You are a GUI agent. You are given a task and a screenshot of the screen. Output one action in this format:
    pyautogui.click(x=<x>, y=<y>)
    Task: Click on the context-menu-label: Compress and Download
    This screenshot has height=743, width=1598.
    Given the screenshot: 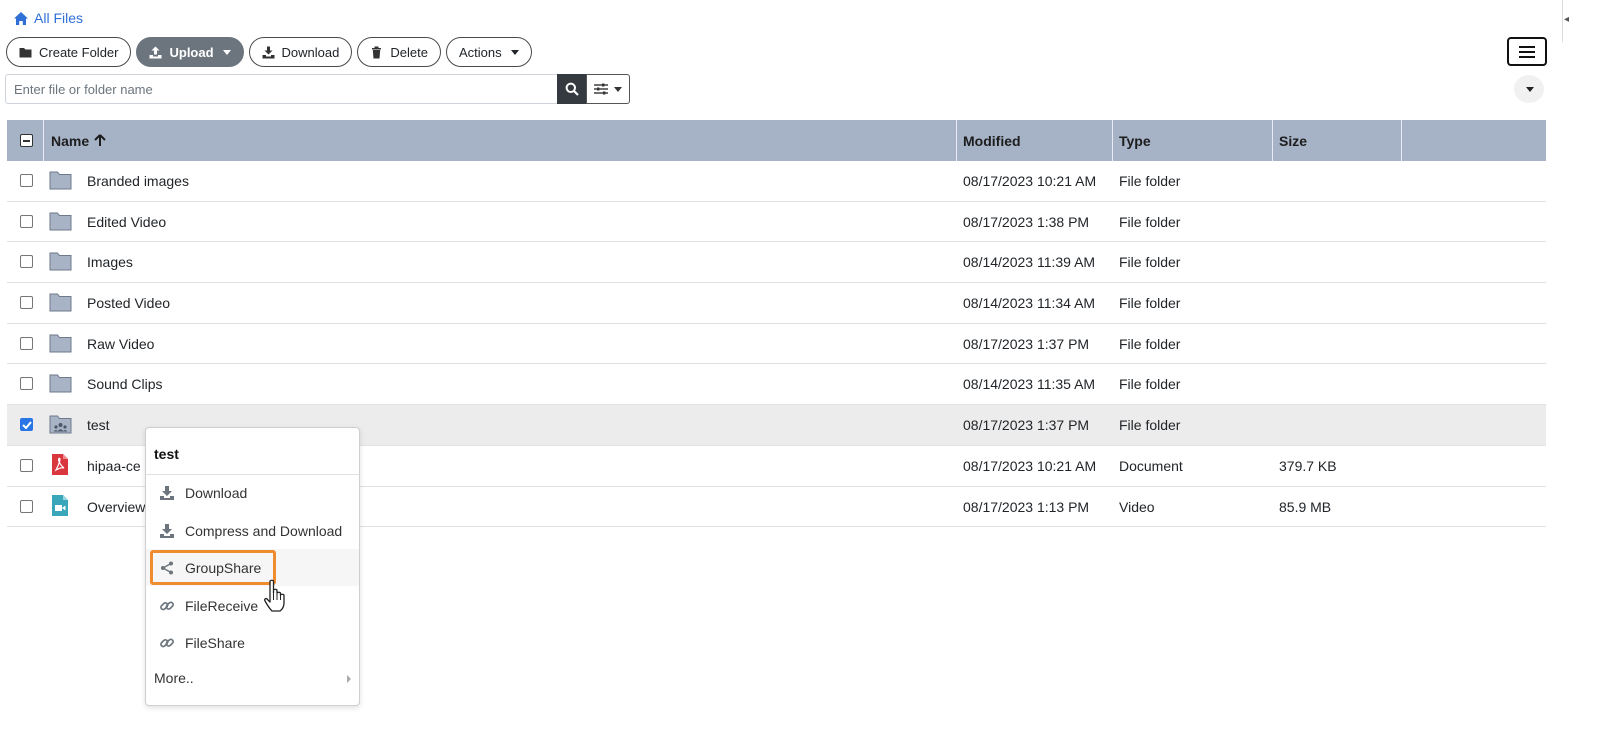 What is the action you would take?
    pyautogui.click(x=264, y=530)
    